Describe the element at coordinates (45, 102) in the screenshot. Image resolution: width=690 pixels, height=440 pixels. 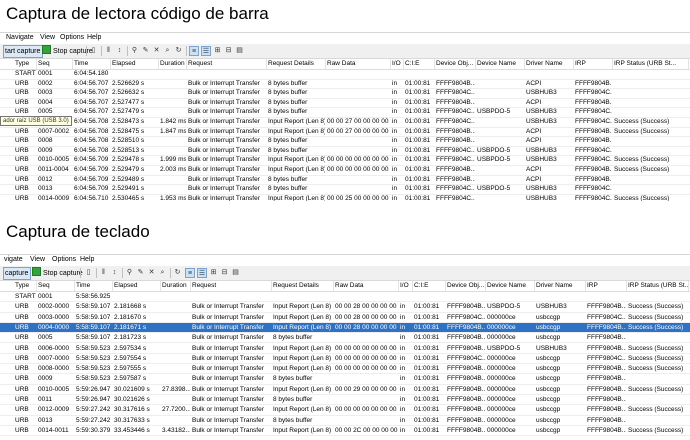
I see `table-cell: 0004` at that location.